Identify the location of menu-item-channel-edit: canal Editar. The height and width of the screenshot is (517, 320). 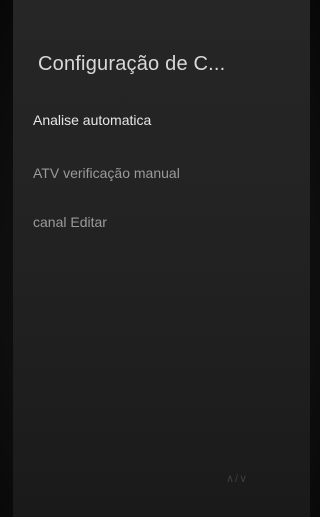
(70, 222).